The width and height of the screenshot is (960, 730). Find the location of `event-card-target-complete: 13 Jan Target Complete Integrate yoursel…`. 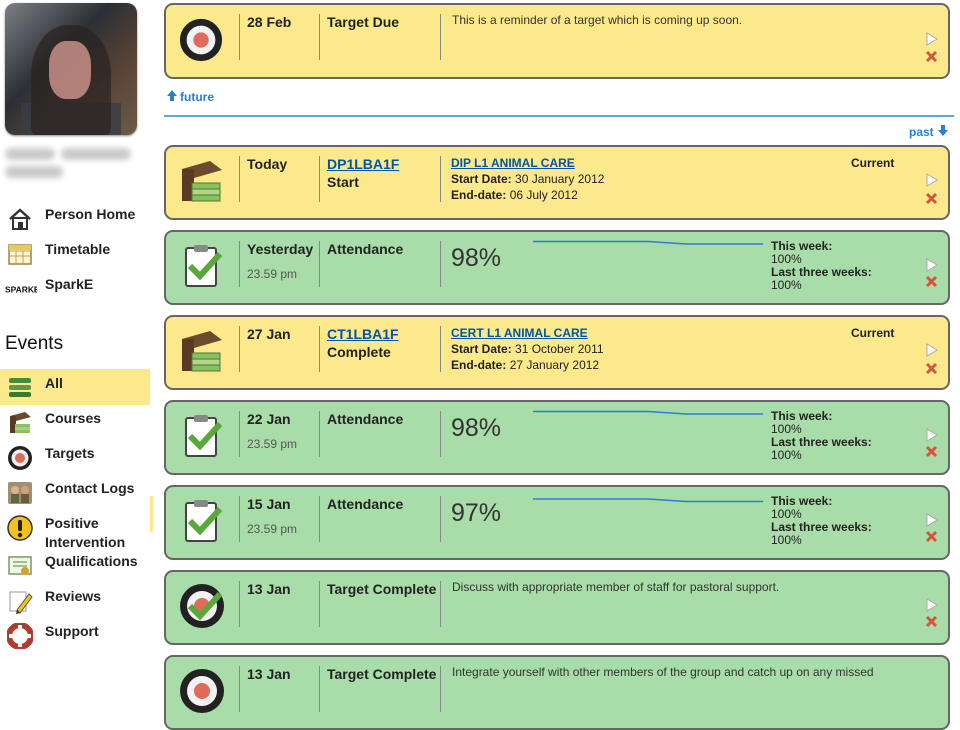

event-card-target-complete: 13 Jan Target Complete Integrate yoursel… is located at coordinates (557, 692).